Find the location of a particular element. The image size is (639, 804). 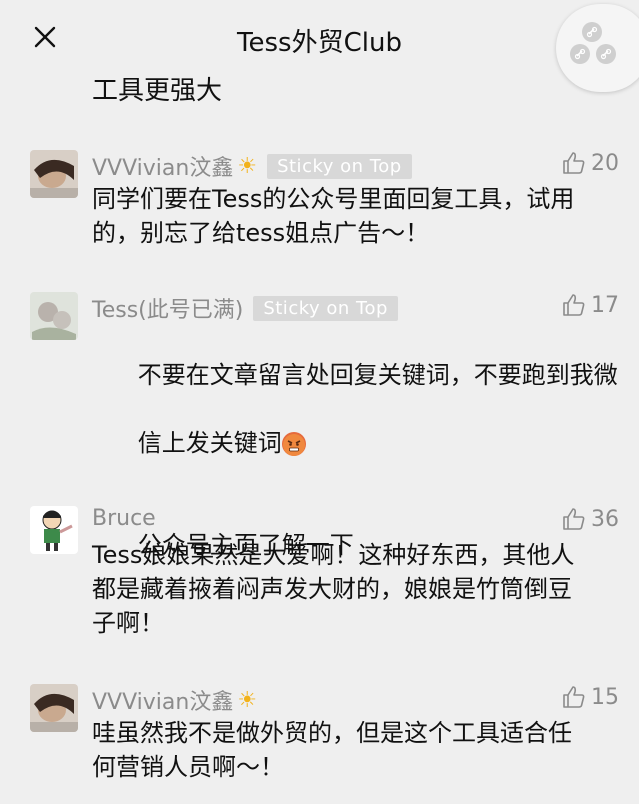

like-button: 15 is located at coordinates (590, 697).